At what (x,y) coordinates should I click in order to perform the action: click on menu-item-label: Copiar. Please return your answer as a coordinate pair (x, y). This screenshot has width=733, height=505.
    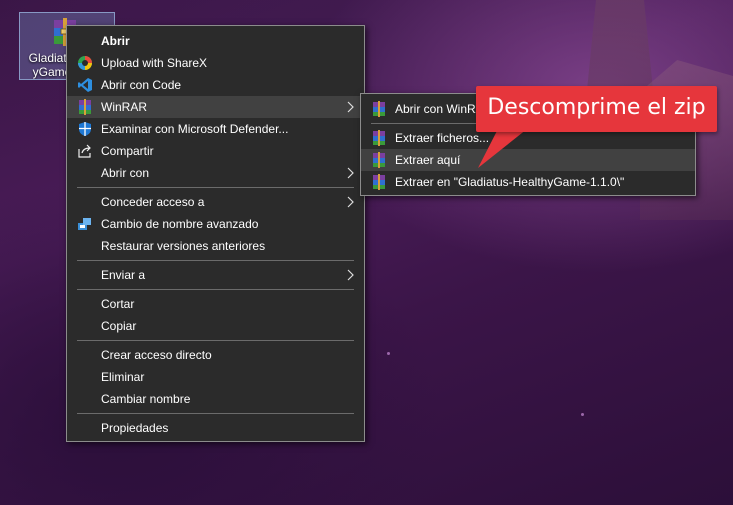
    Looking at the image, I should click on (119, 326).